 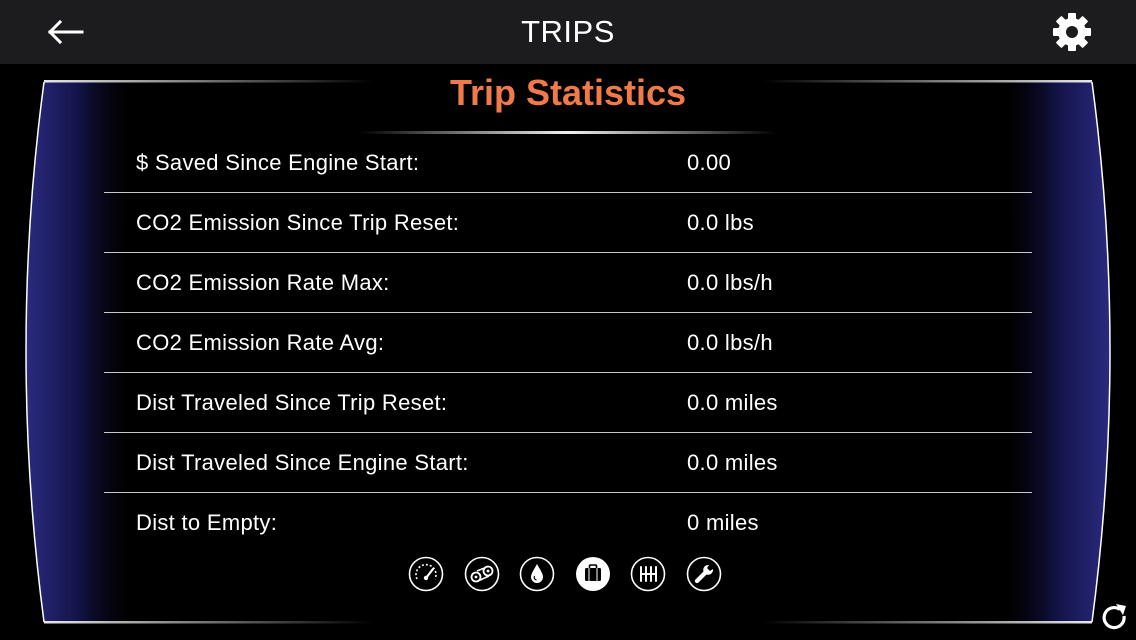 I want to click on stat-row-co2-trip: CO2 Emission Since Trip Reset: 0.0 lbs, so click(x=568, y=223).